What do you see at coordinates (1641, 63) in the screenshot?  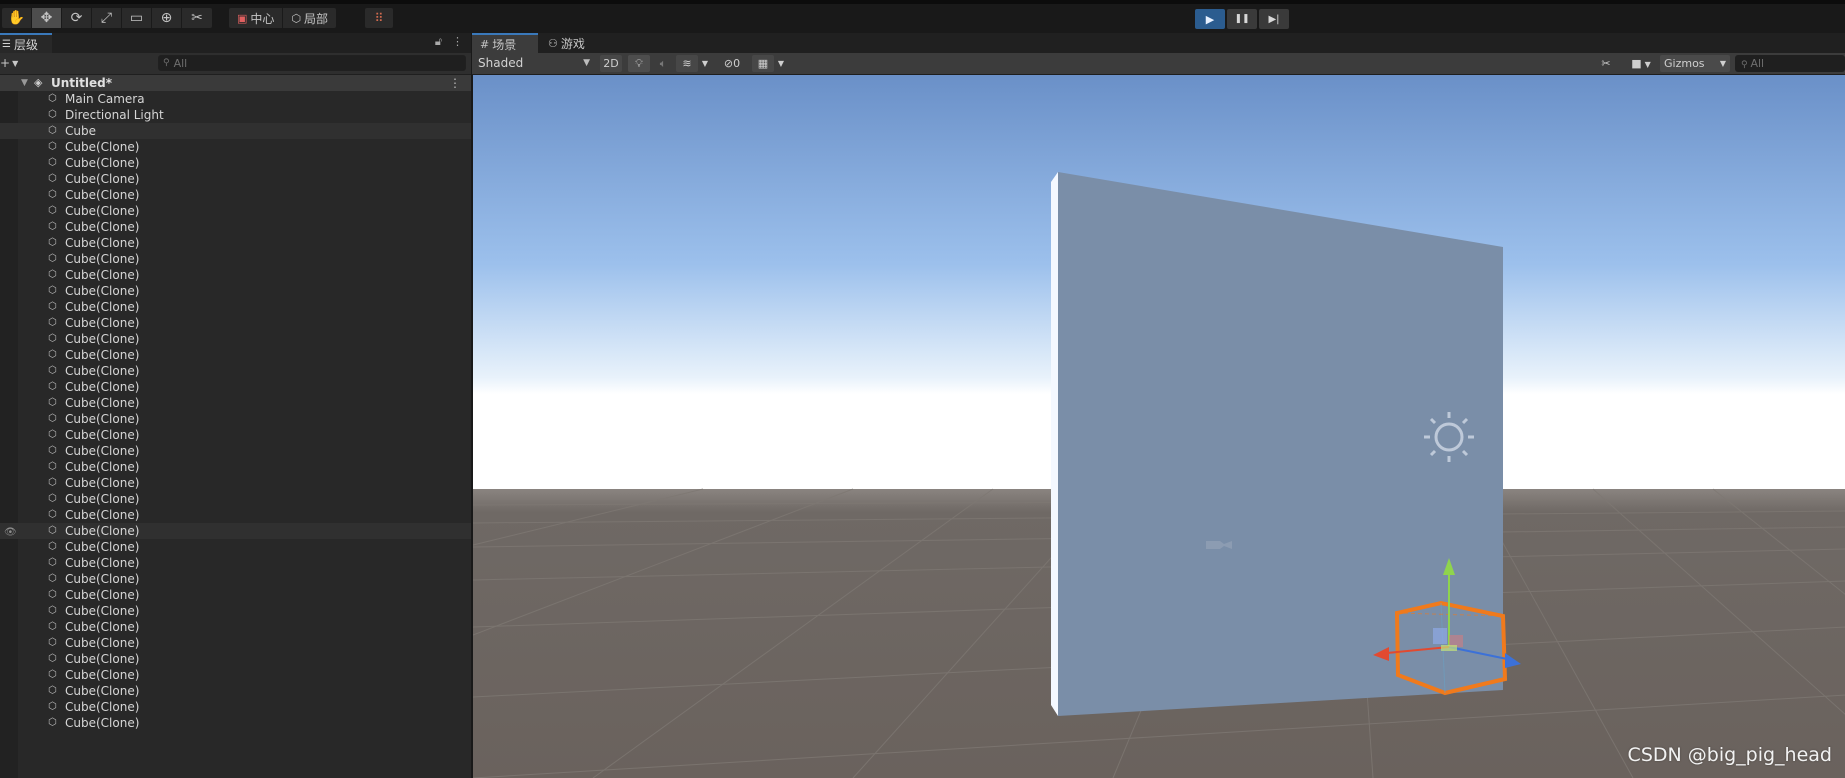 I see `camera-dropdown: ■ ▼` at bounding box center [1641, 63].